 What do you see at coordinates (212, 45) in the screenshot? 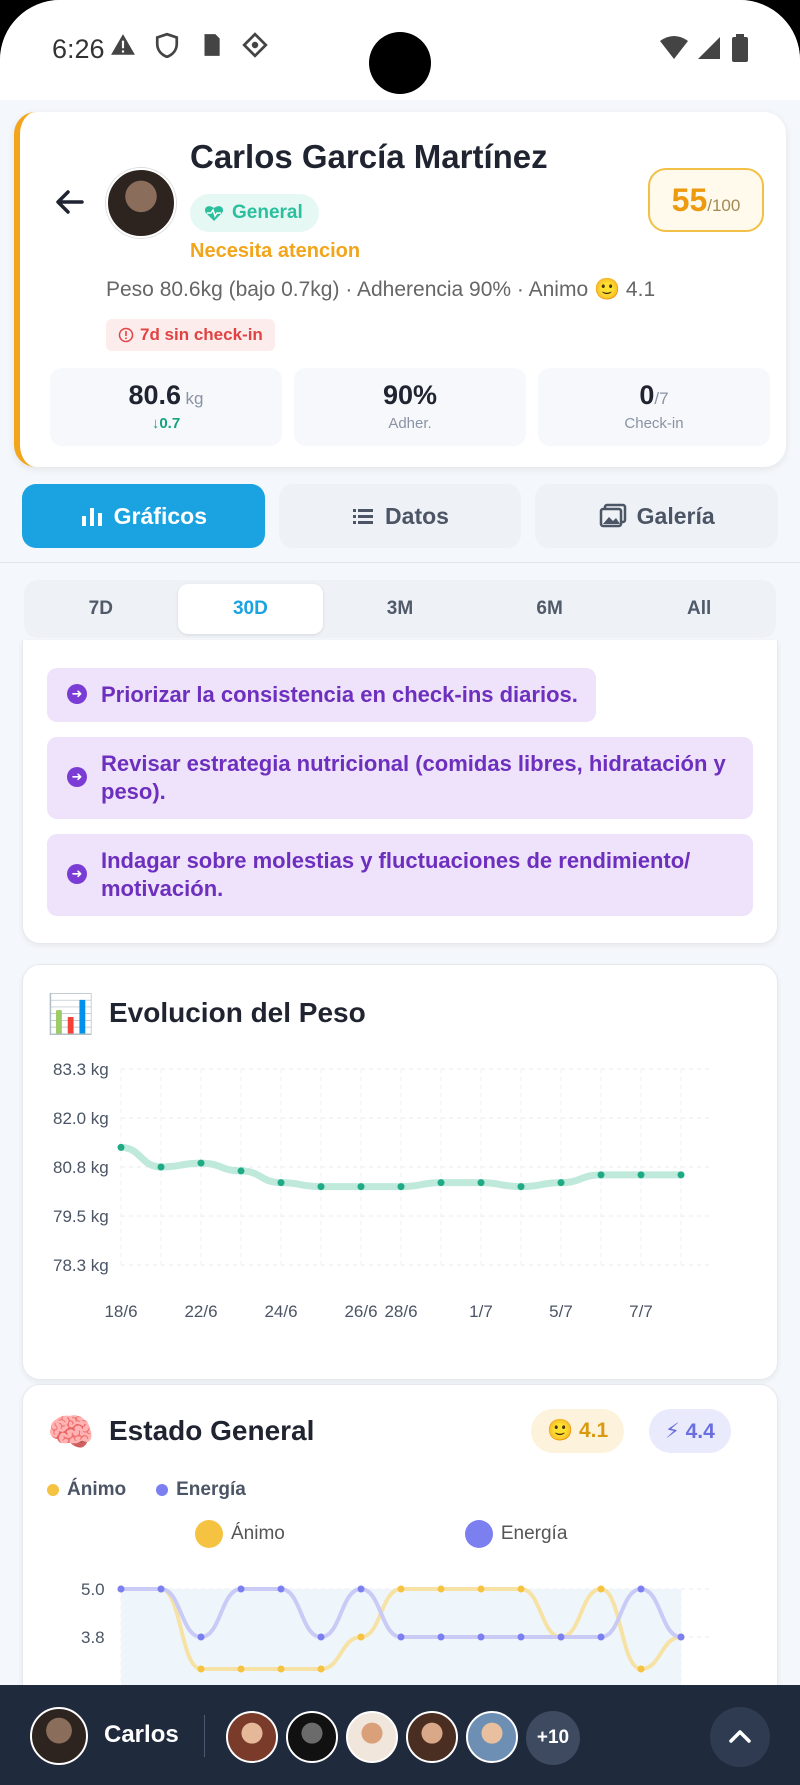
I see `sd-card-icon` at bounding box center [212, 45].